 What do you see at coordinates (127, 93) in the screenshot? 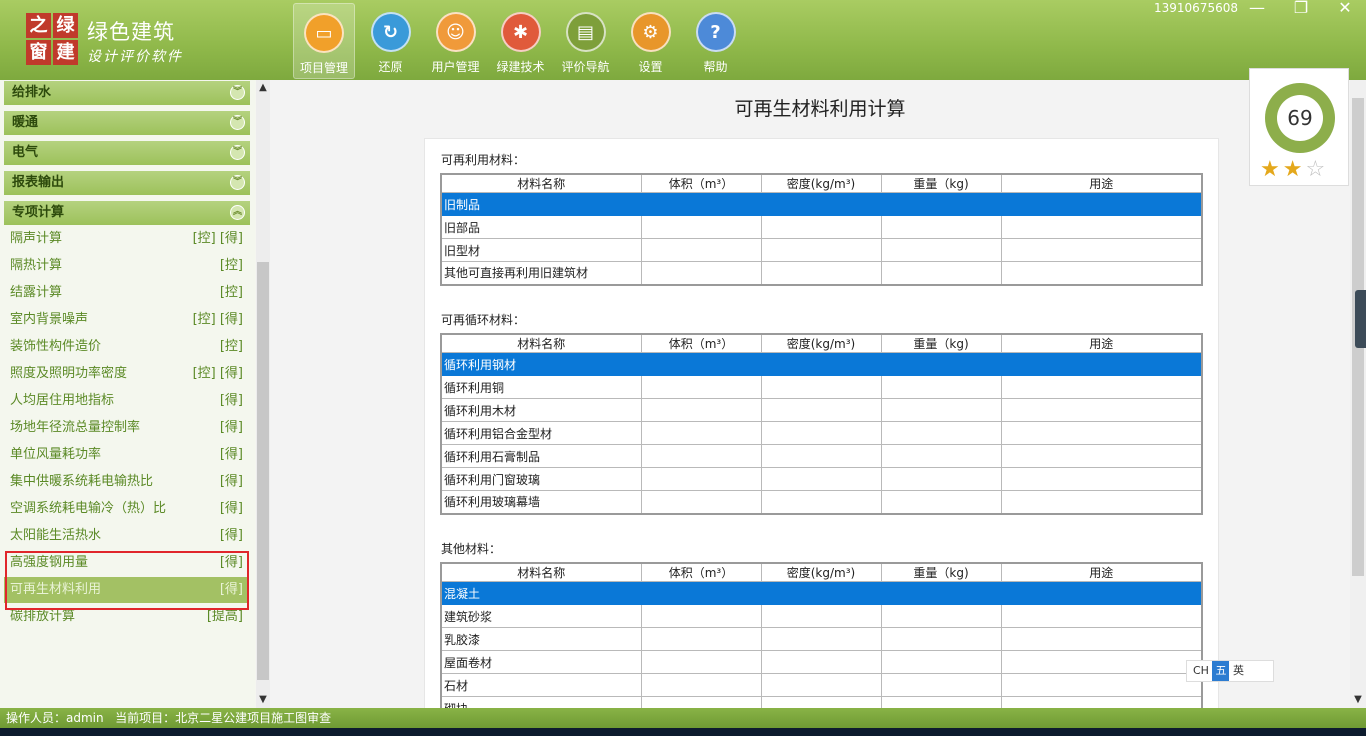
I see `sidebar-section: 给排水 ︾` at bounding box center [127, 93].